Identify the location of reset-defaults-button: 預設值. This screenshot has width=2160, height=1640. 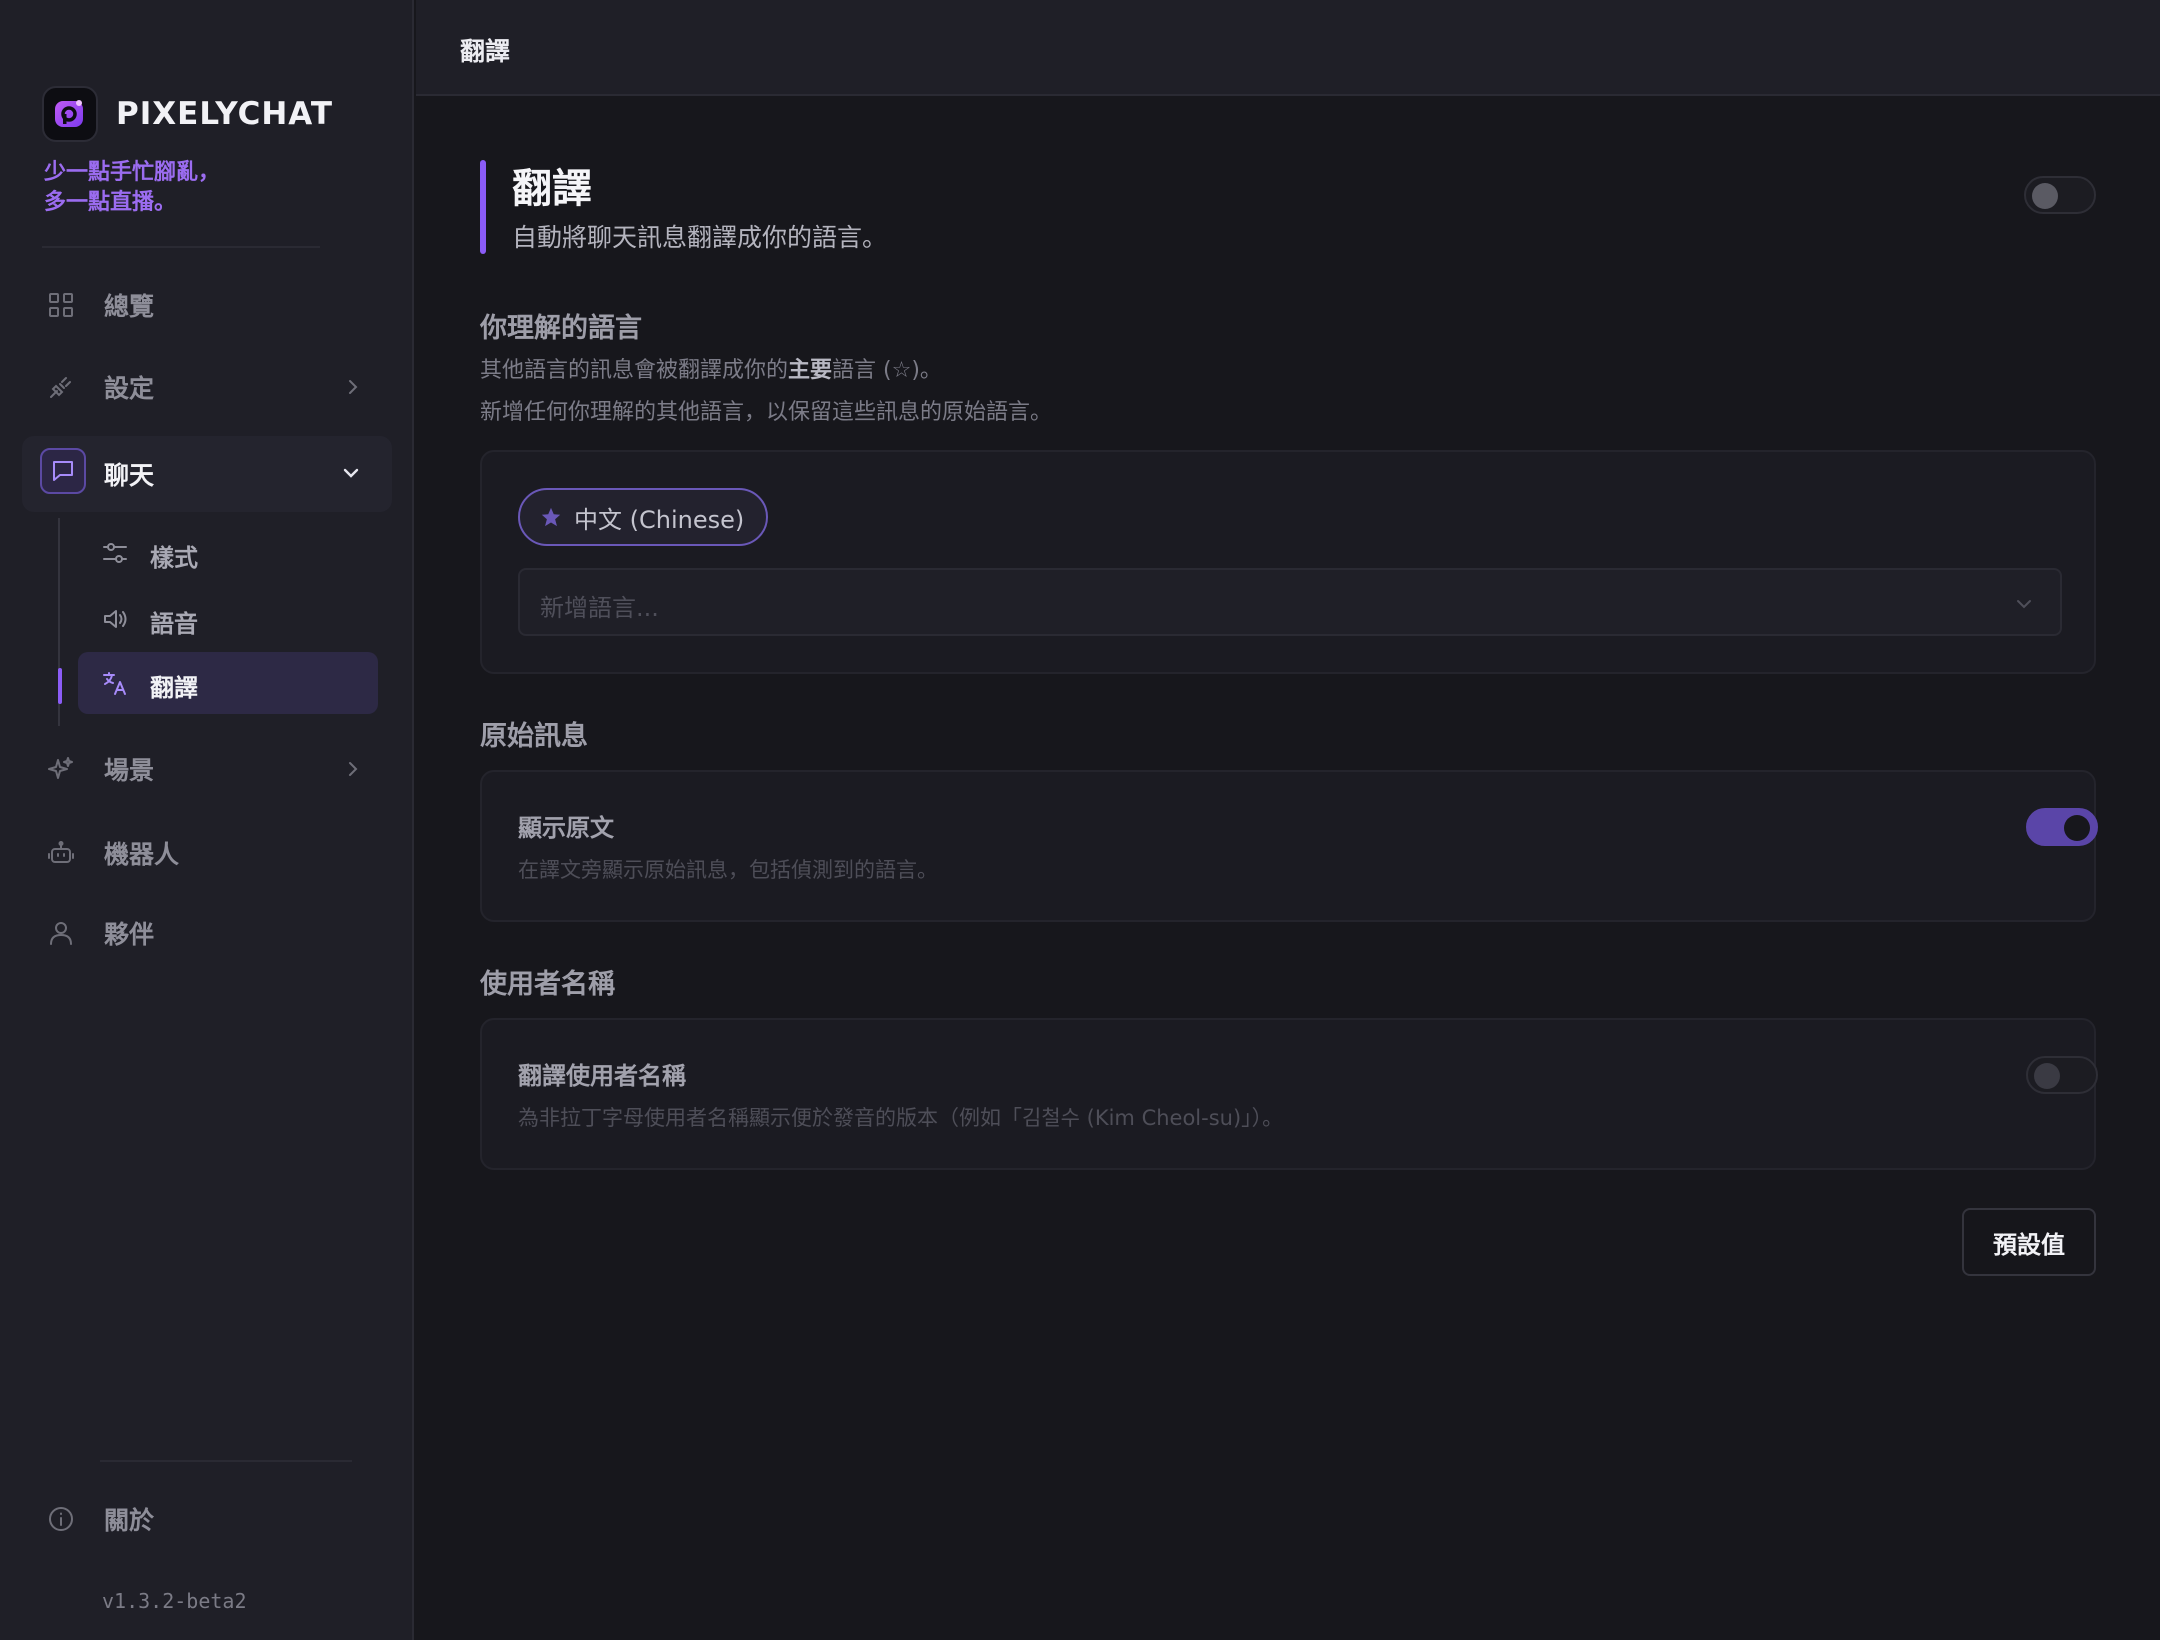
(2029, 1242).